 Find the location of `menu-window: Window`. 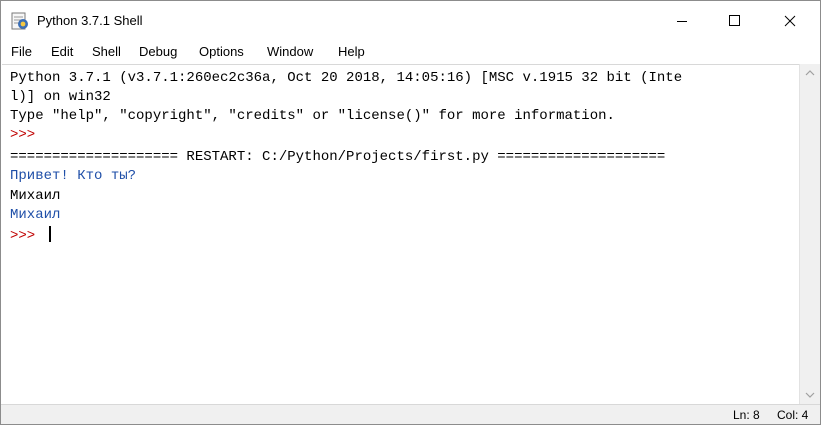

menu-window: Window is located at coordinates (290, 51).